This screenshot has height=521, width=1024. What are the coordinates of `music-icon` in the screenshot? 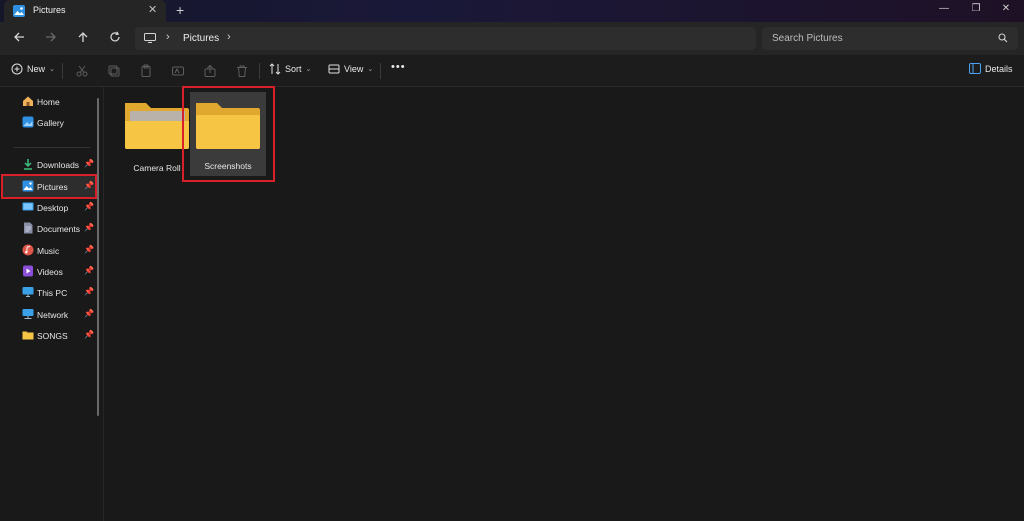 It's located at (28, 250).